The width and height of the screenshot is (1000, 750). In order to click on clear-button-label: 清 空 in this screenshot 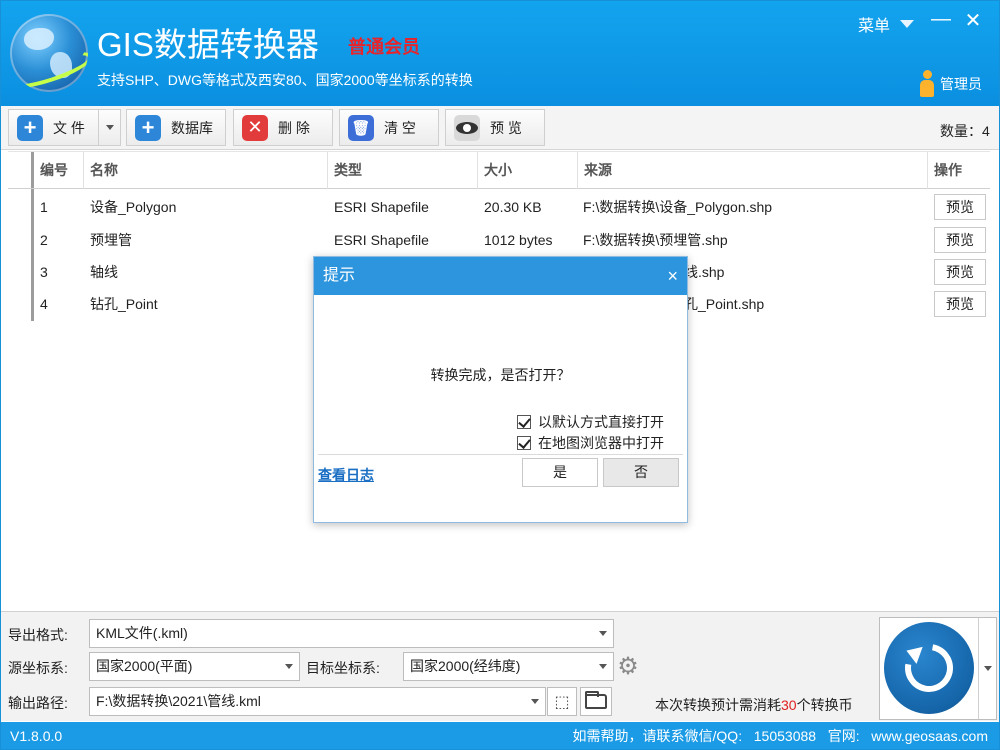, I will do `click(400, 127)`.